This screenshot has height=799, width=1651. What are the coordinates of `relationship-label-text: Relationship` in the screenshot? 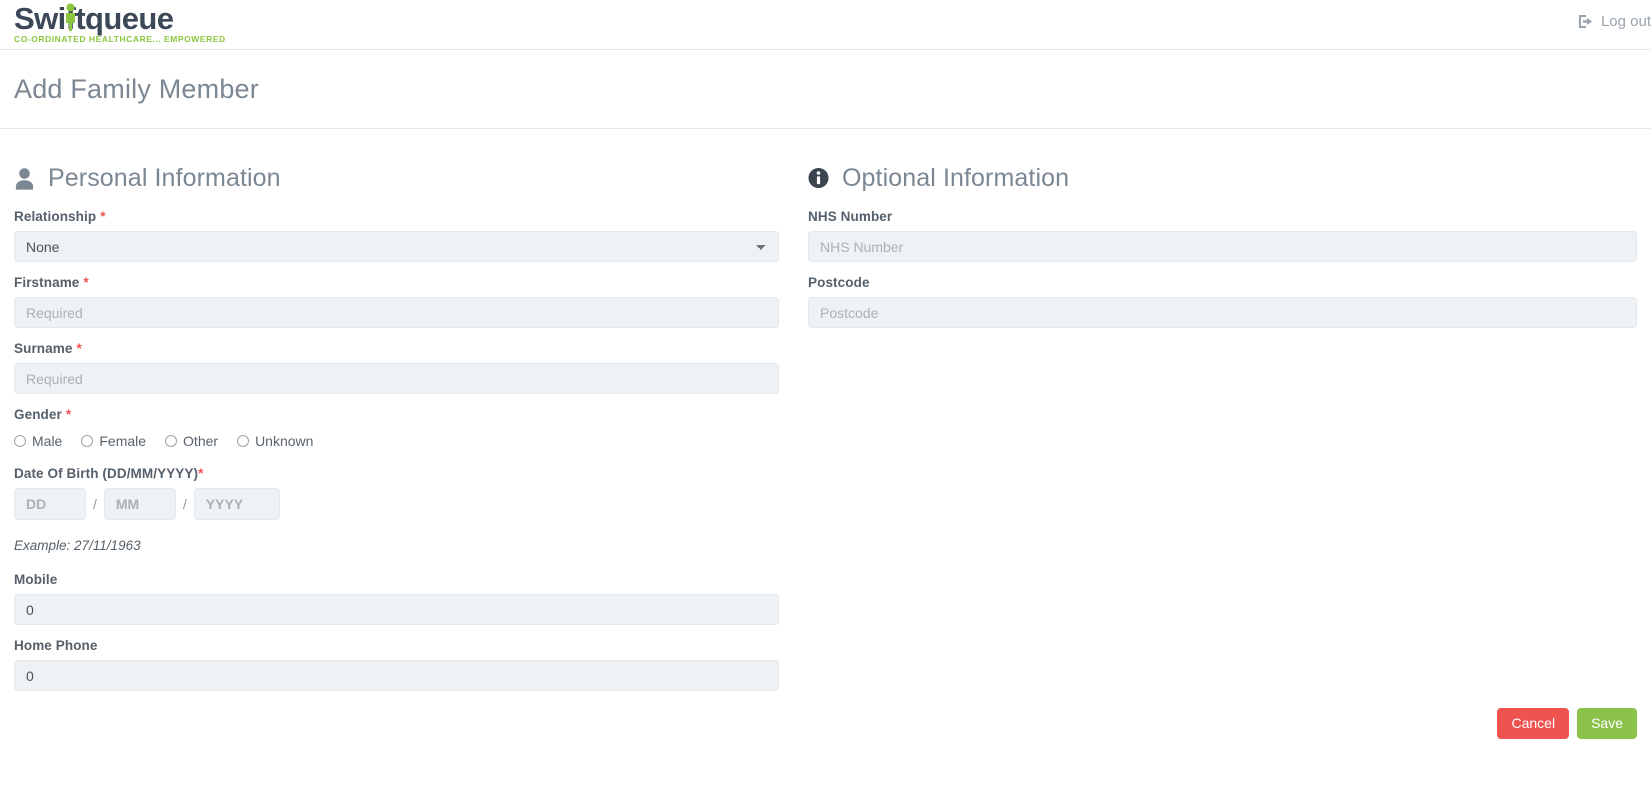 It's located at (55, 216).